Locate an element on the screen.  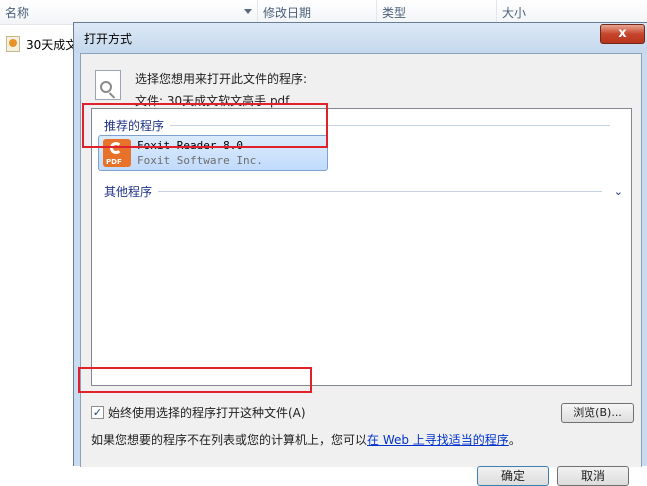
dialog-titlebar: 打开方式 x is located at coordinates (360, 38).